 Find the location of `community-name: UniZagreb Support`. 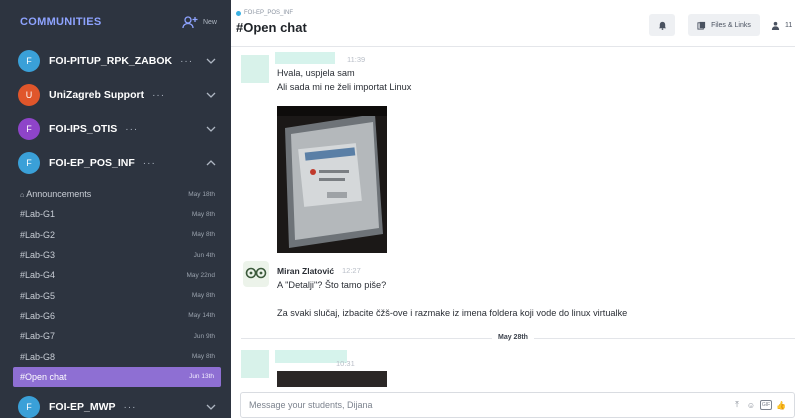

community-name: UniZagreb Support is located at coordinates (97, 95).